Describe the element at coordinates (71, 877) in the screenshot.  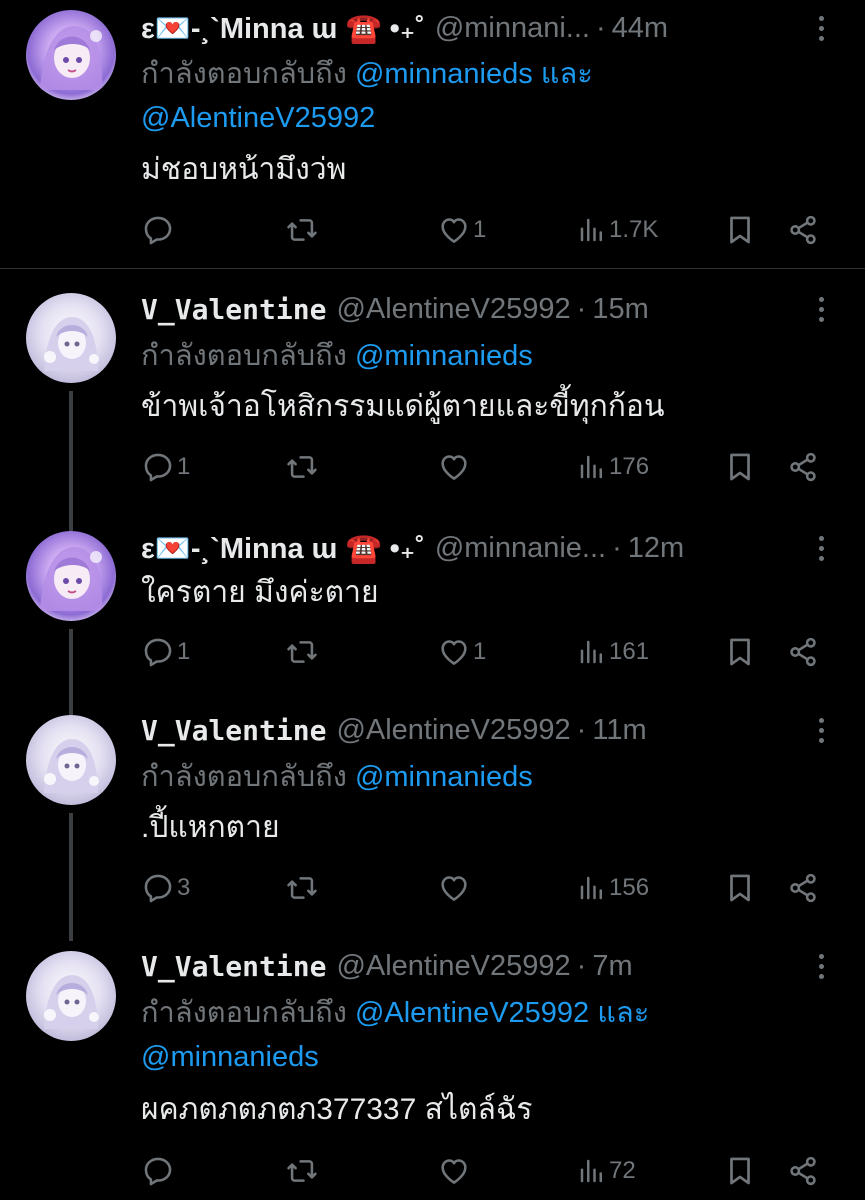
I see `thread-line` at that location.